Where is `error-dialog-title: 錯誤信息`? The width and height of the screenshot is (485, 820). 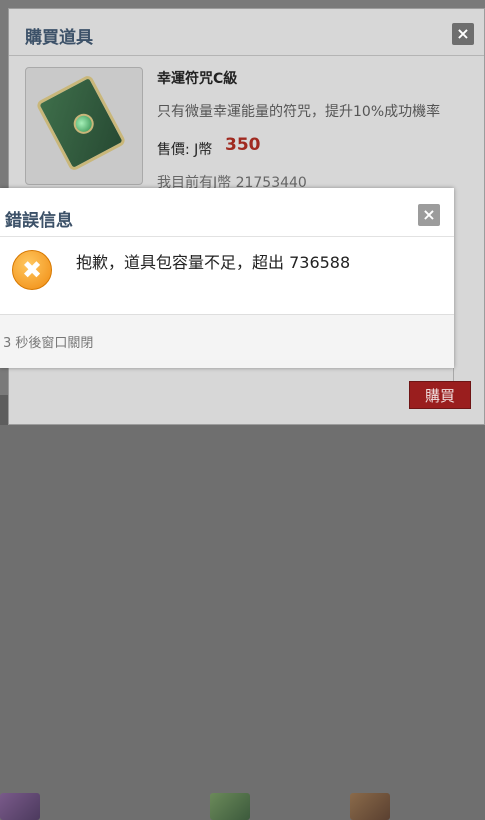 error-dialog-title: 錯誤信息 is located at coordinates (39, 221).